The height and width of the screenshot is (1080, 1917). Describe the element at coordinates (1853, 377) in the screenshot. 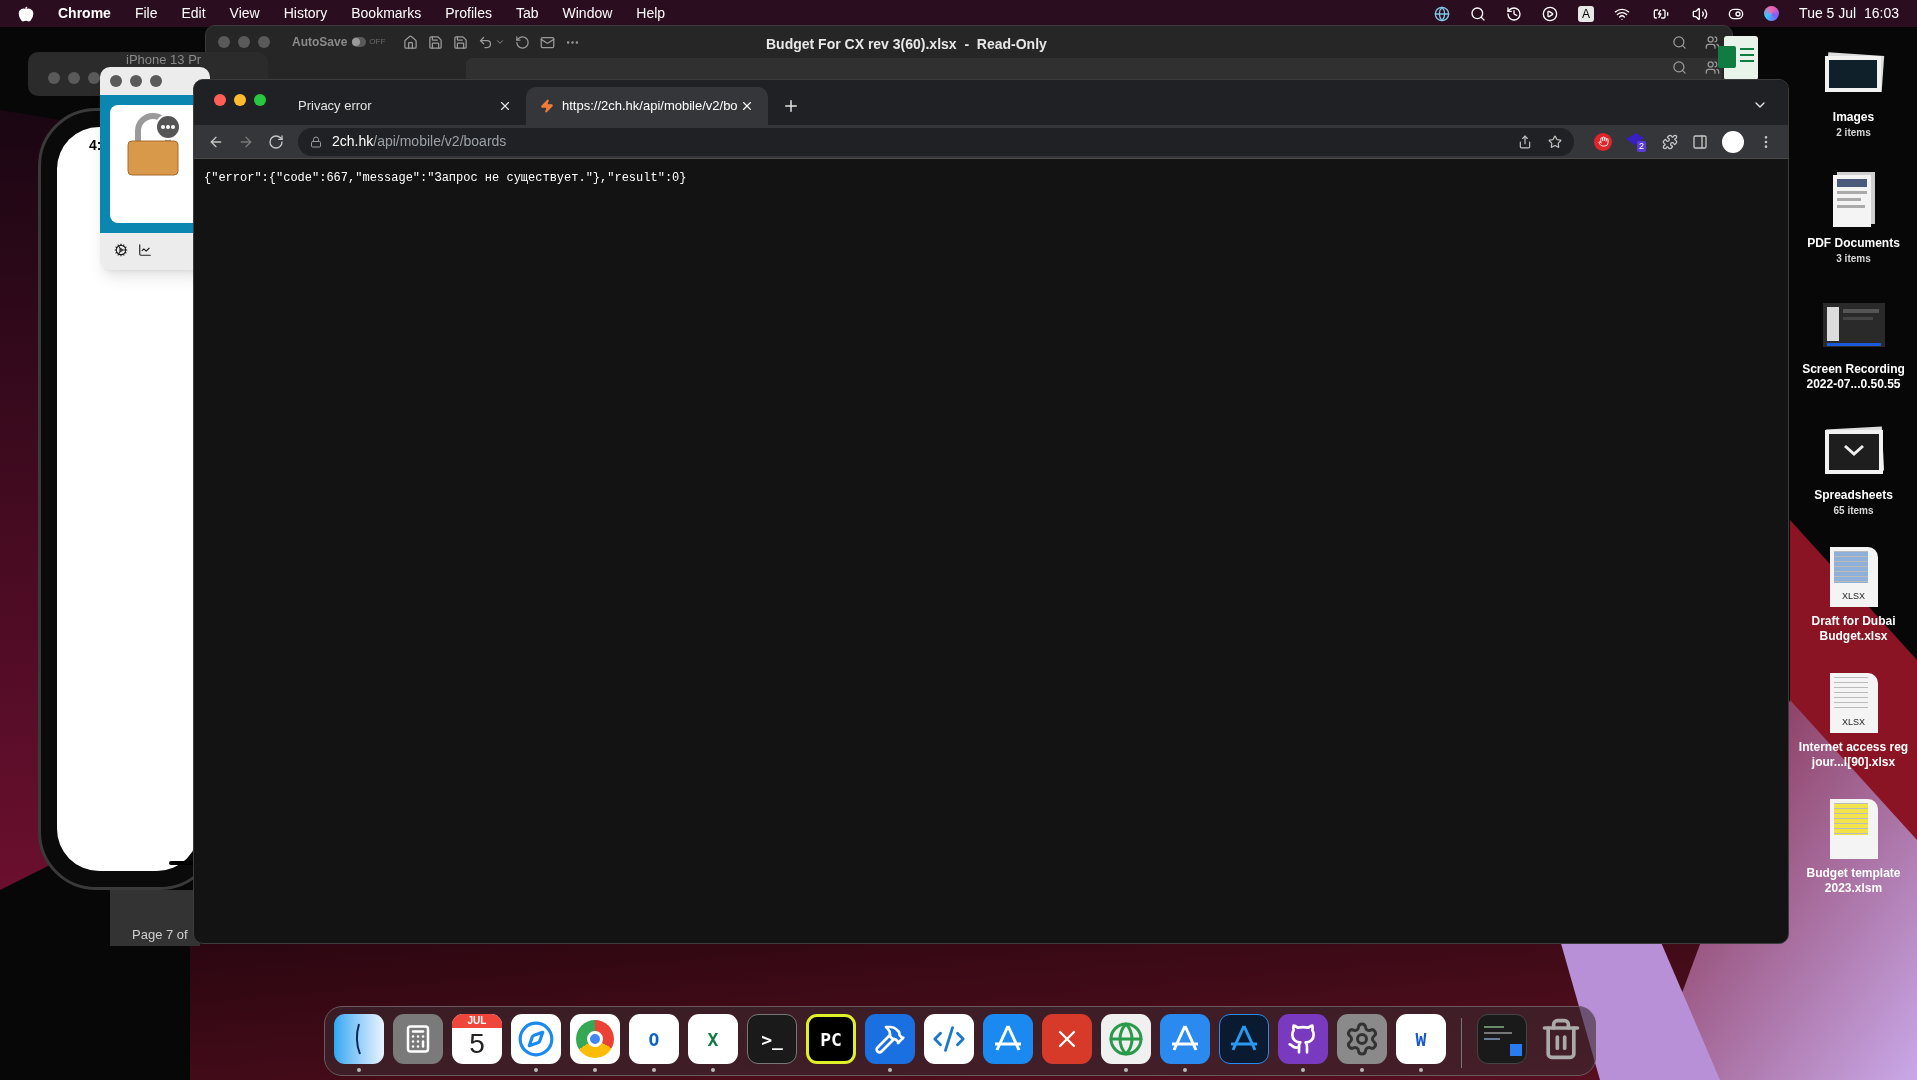

I see `file-name: Screen Recording 2022-07...0.50.55` at that location.